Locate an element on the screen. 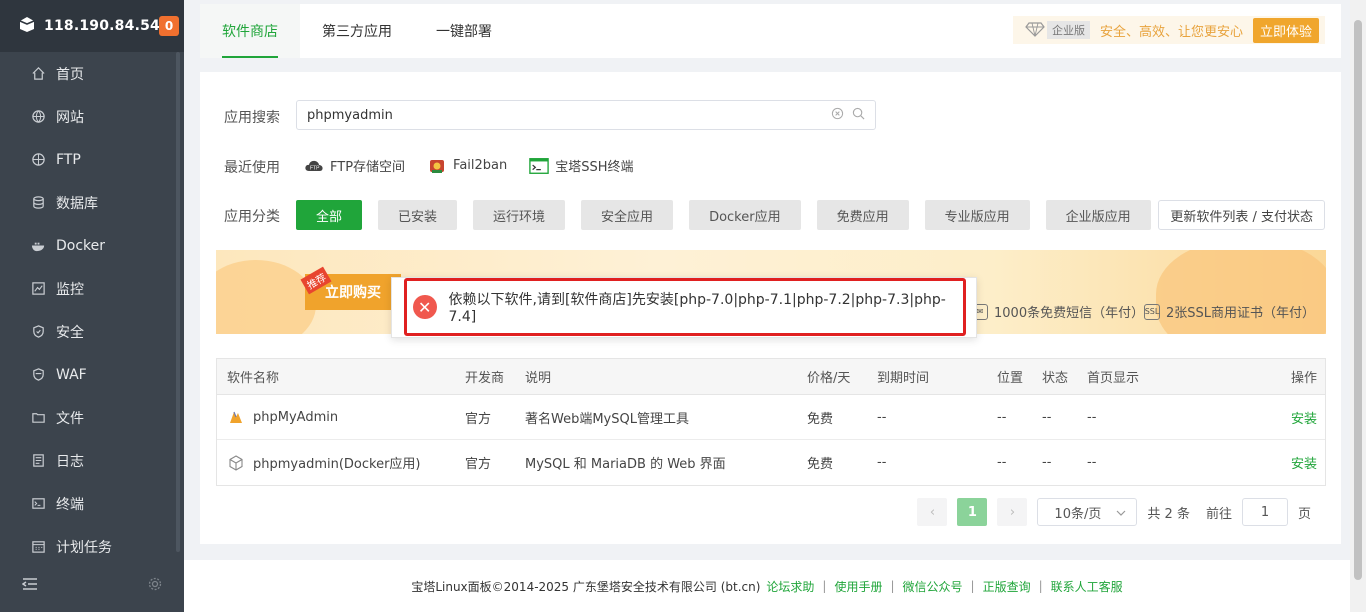  top-tab-bar: 软件商店 第三方应用 一键部署 企业版 安全、高效、让您更安心 立即体验 is located at coordinates (770, 31).